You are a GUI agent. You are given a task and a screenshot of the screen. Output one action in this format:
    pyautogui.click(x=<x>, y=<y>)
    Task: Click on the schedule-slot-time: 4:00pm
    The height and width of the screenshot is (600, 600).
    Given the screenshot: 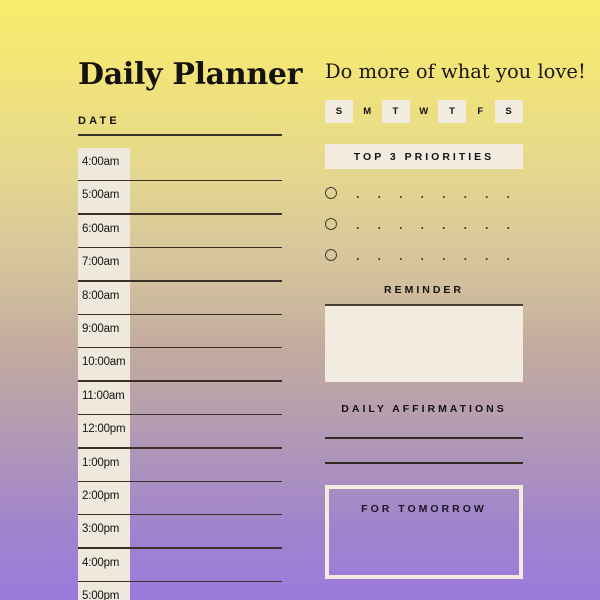 What is the action you would take?
    pyautogui.click(x=101, y=562)
    